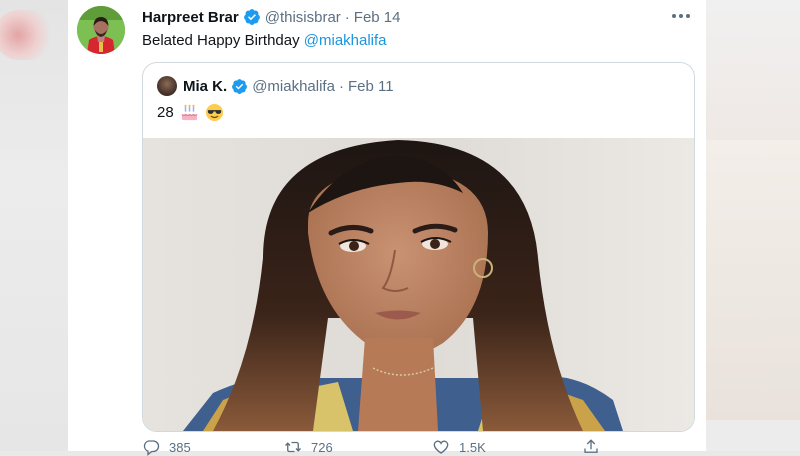 The height and width of the screenshot is (456, 800). Describe the element at coordinates (371, 86) in the screenshot. I see `quoted-tweet-date: Feb 11` at that location.